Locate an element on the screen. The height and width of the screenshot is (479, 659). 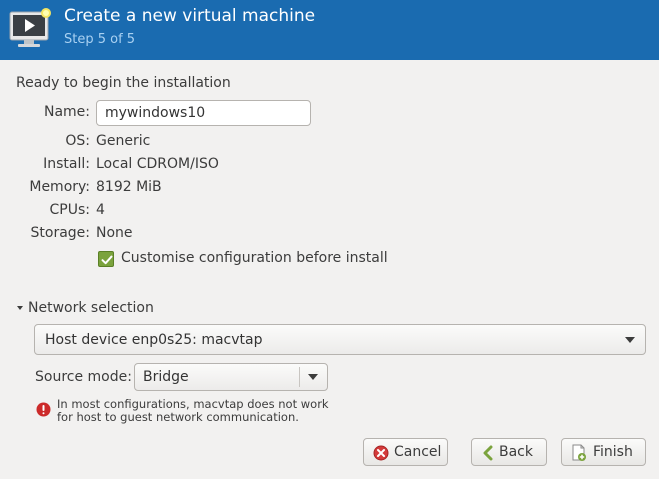
name-label: Name: is located at coordinates (66, 112).